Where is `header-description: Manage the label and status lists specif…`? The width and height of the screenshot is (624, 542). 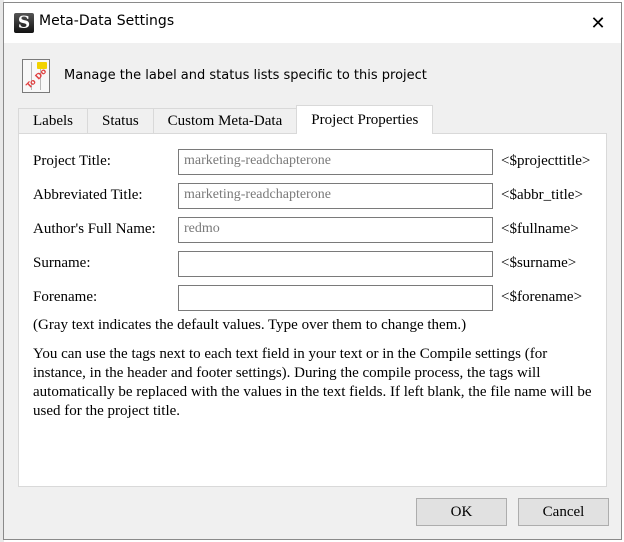
header-description: Manage the label and status lists specif… is located at coordinates (245, 75).